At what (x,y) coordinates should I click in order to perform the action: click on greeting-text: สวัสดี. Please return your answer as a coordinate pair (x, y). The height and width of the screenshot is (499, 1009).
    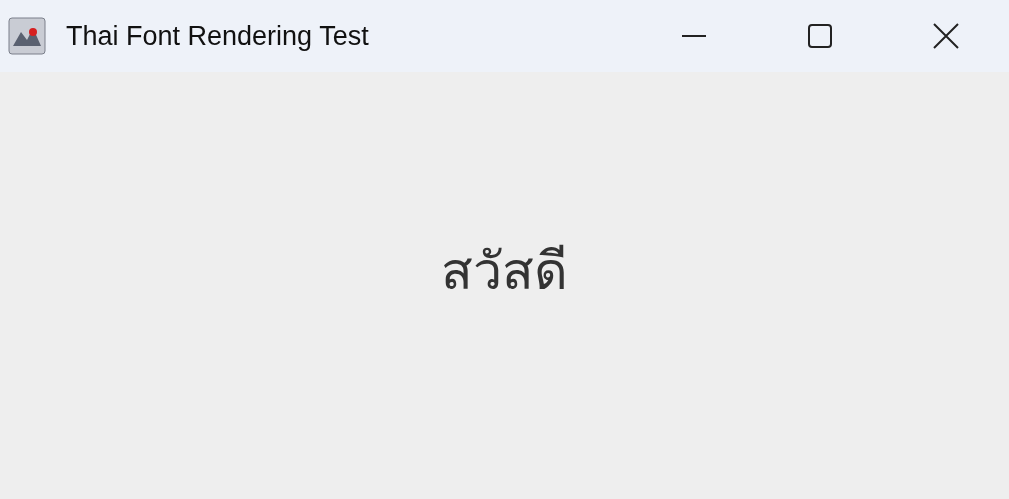
    Looking at the image, I should click on (504, 271).